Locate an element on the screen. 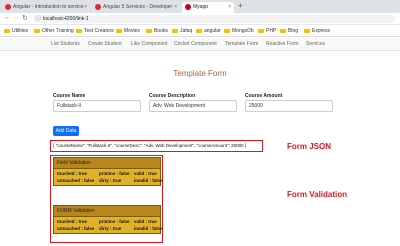  browser-tab-2: Angular 5 Services - Developer × is located at coordinates (136, 7).